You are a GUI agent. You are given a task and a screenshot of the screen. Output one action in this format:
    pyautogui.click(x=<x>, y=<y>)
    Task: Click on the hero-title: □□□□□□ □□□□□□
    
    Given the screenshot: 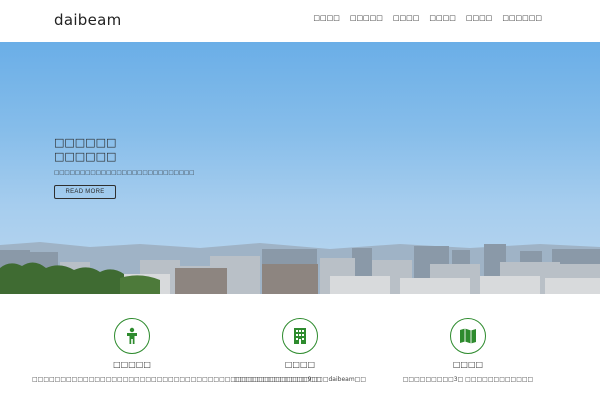 What is the action you would take?
    pyautogui.click(x=85, y=150)
    